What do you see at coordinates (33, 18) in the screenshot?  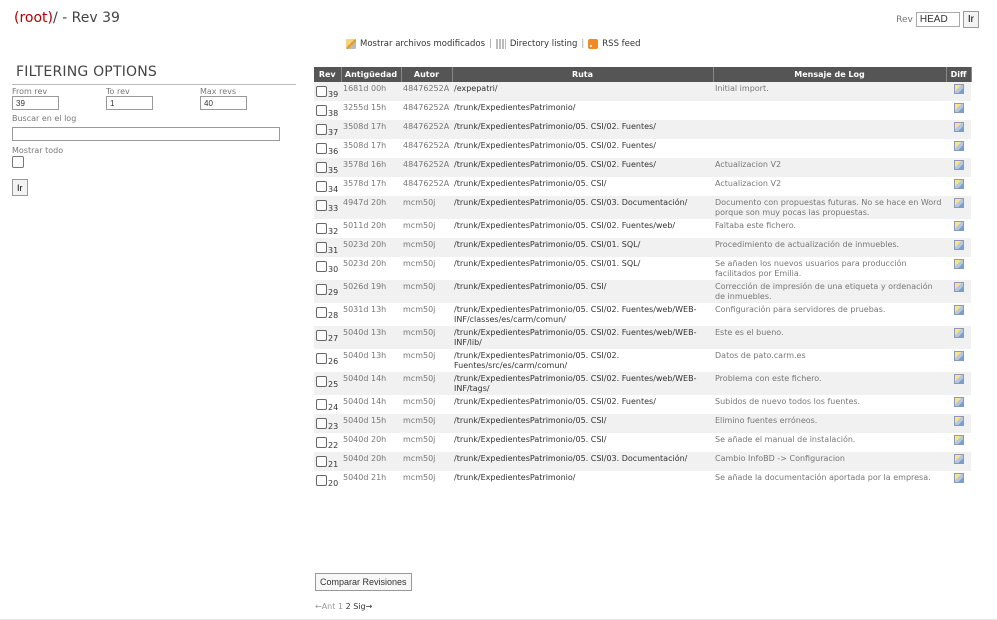 I see `root-link: (root)` at bounding box center [33, 18].